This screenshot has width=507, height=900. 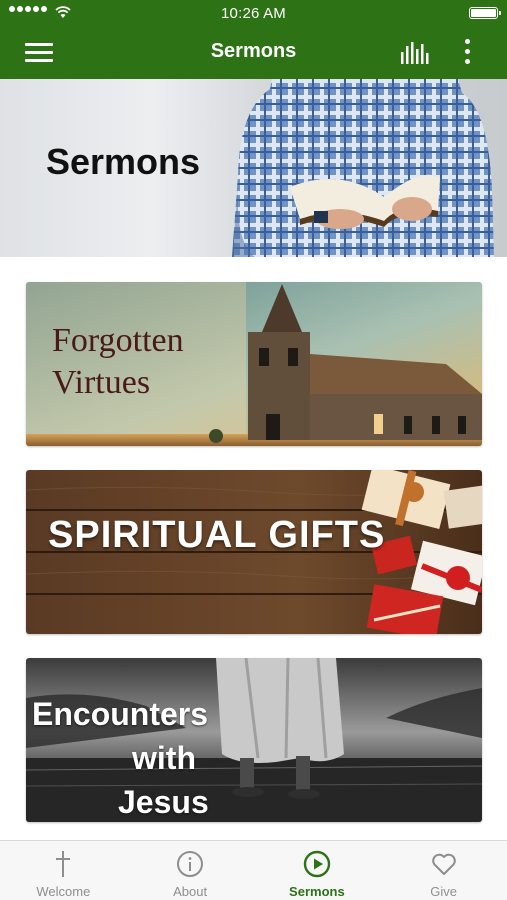 What do you see at coordinates (443, 891) in the screenshot?
I see `tab-label: Give` at bounding box center [443, 891].